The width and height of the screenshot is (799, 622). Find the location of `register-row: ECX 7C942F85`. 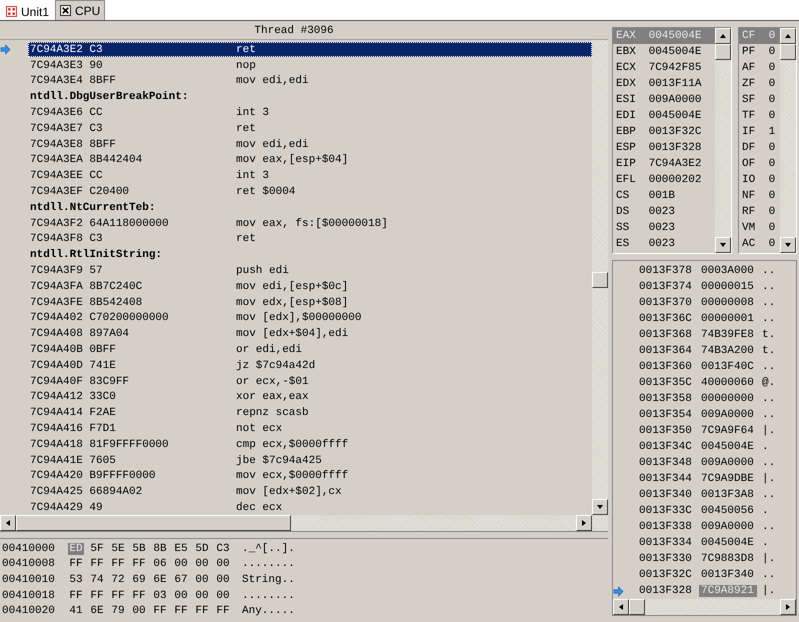

register-row: ECX 7C942F85 is located at coordinates (664, 68).